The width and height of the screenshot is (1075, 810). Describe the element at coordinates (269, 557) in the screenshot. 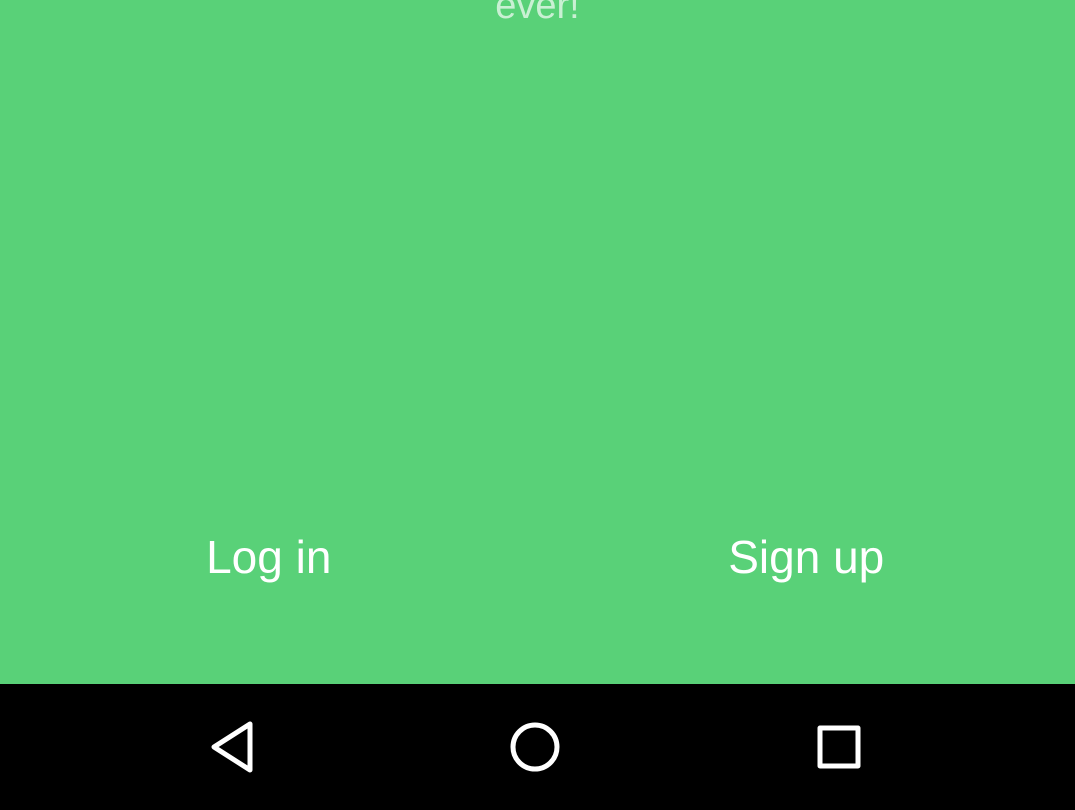

I see `login-button: Log in` at that location.